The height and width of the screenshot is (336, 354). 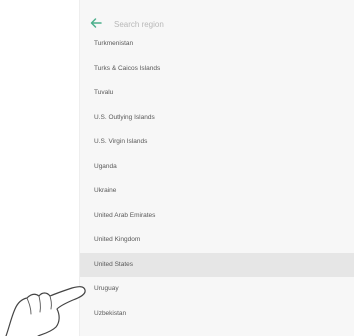 I want to click on region-item-united-states: United States, so click(x=217, y=264).